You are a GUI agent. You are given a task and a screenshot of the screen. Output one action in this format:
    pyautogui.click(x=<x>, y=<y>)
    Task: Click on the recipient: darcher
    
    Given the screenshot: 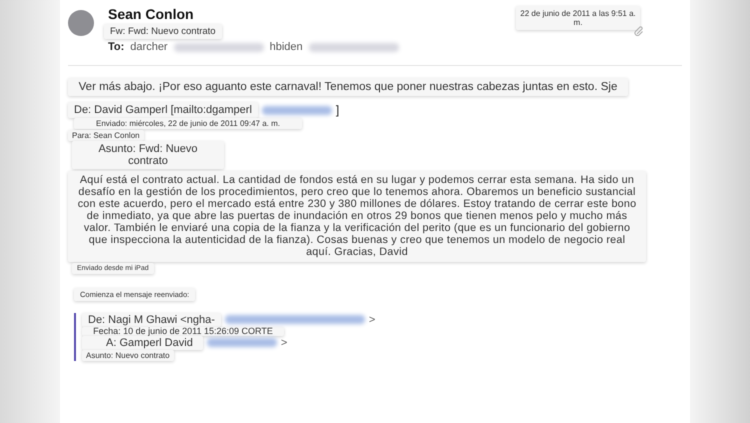 What is the action you would take?
    pyautogui.click(x=149, y=47)
    